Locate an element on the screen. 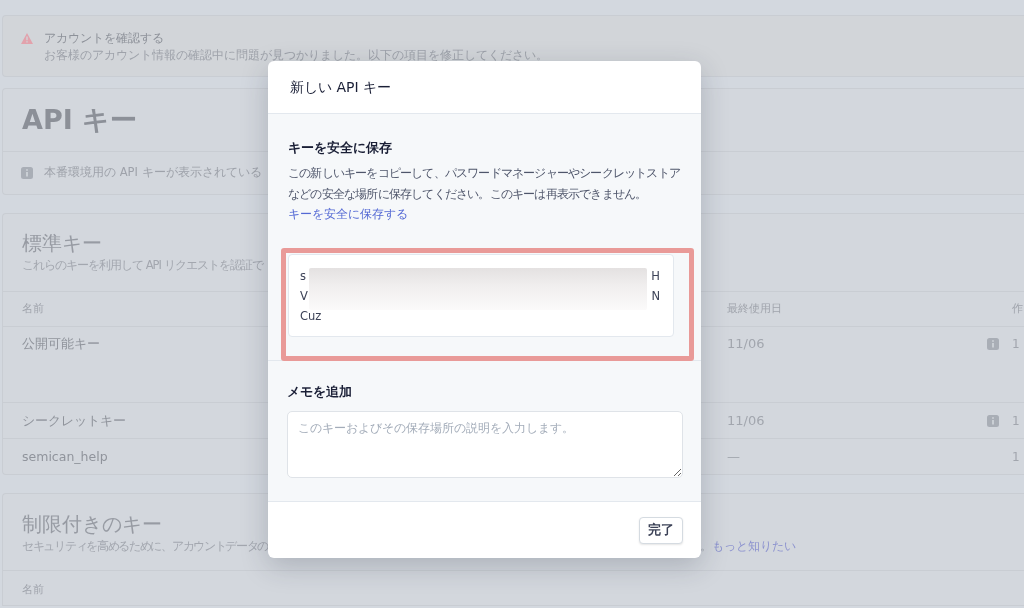 The image size is (1024, 608). instruction-text: この新しいキーをコピーして、パスワードマネージャーやシークレットストアなどの安全な場所に保存してください。このキーは再表示できません。 is located at coordinates (484, 184).